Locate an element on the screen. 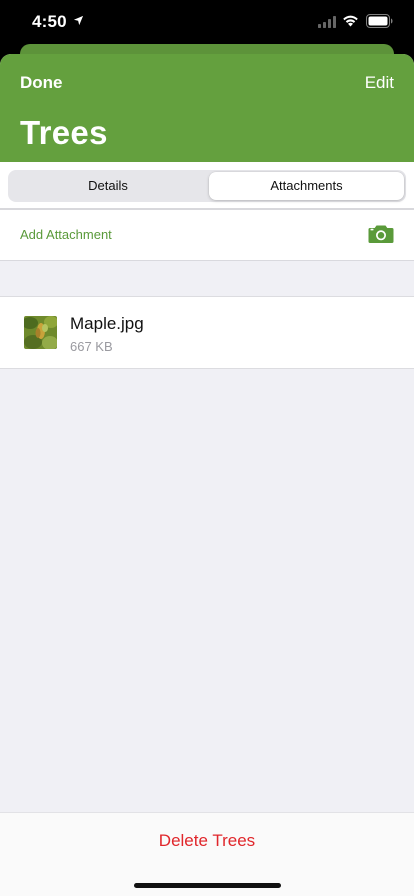 The width and height of the screenshot is (414, 896). attachment-size: 667 KB is located at coordinates (91, 346).